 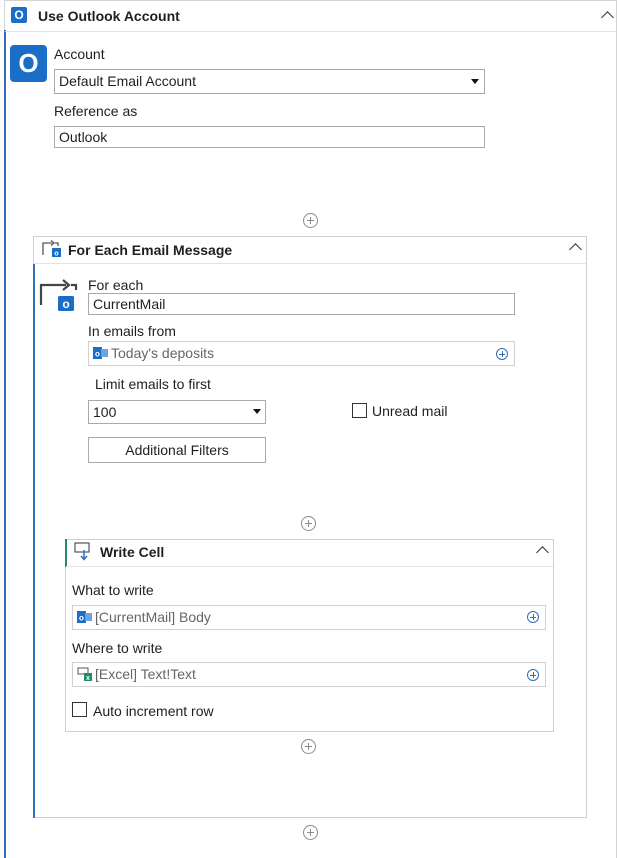 What do you see at coordinates (28, 63) in the screenshot?
I see `outlook-logo-icon: O` at bounding box center [28, 63].